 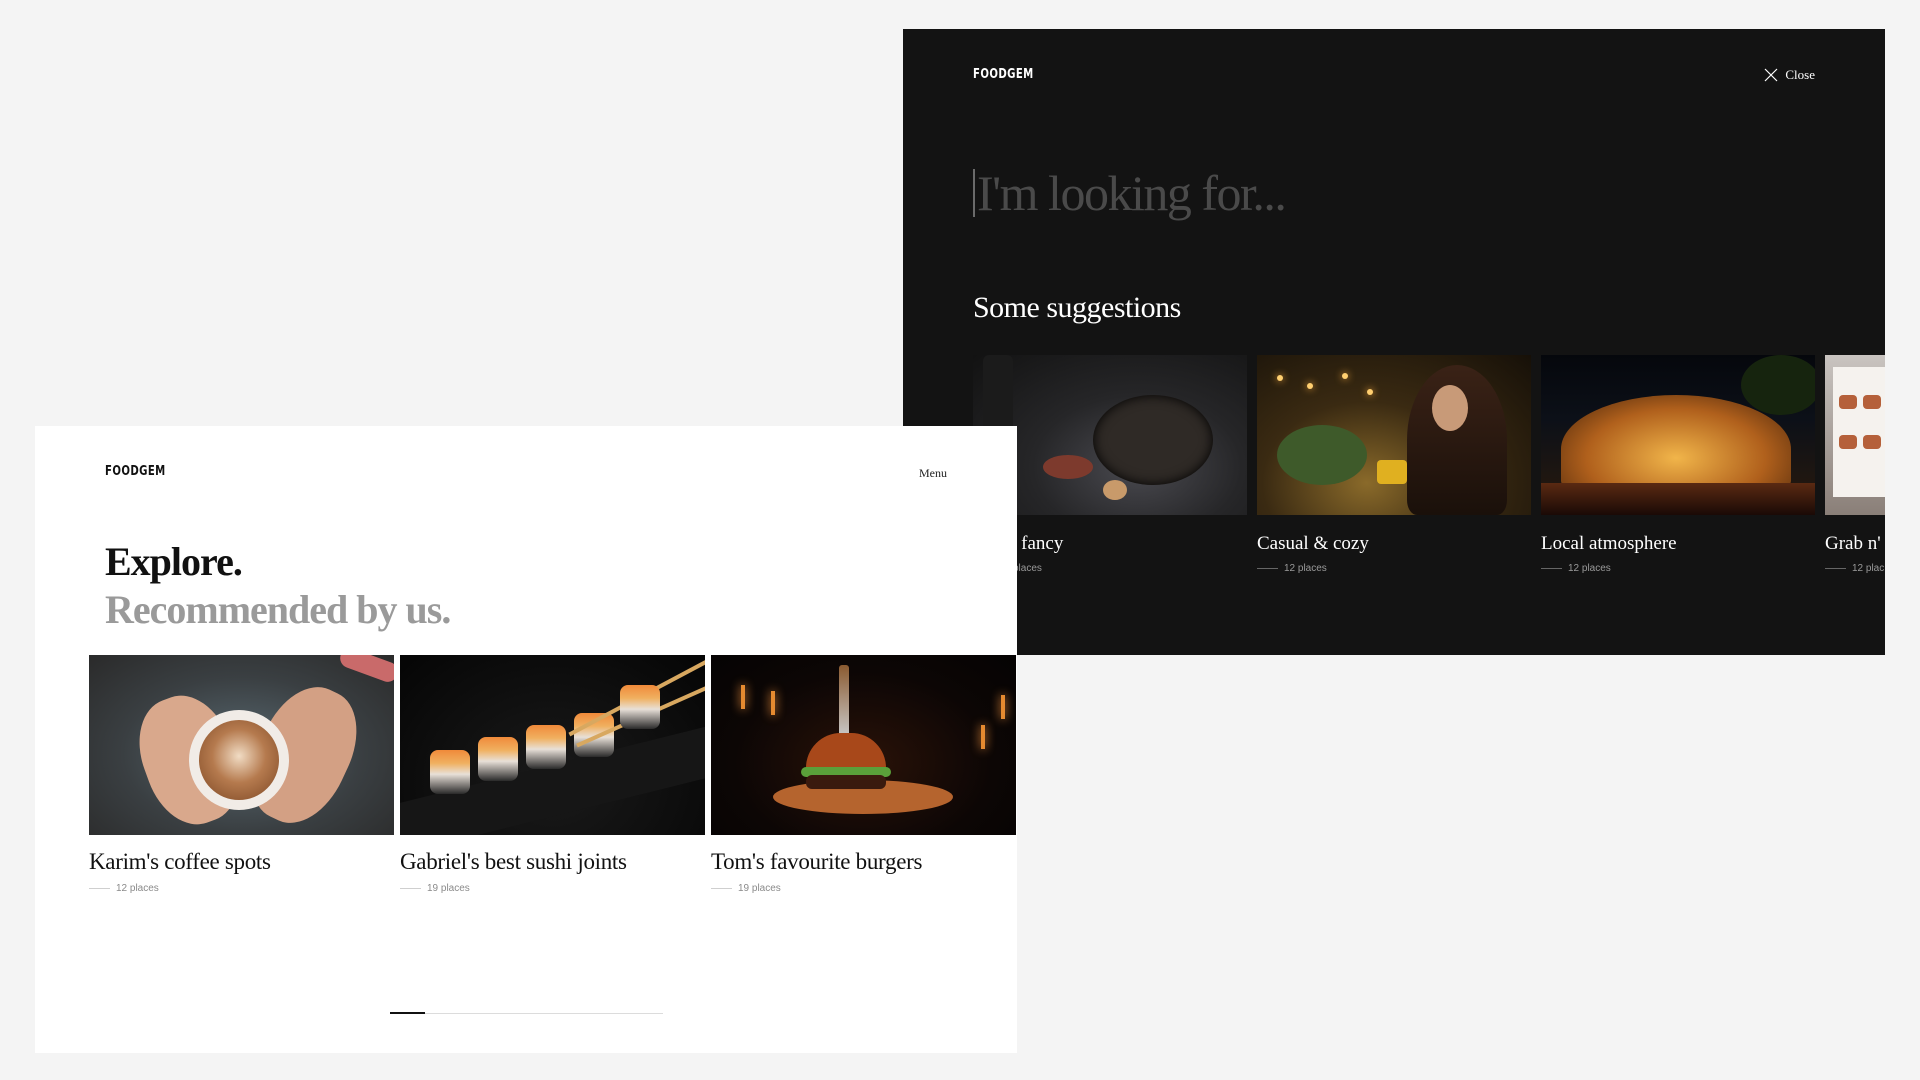 I want to click on collection-card: Karim's coffee spots 12 places, so click(x=241, y=774).